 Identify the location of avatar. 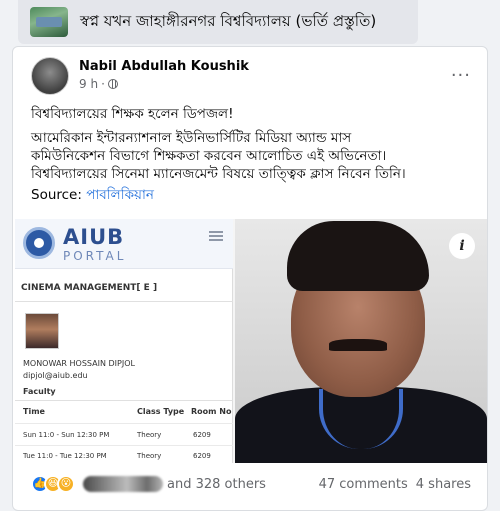
(50, 76).